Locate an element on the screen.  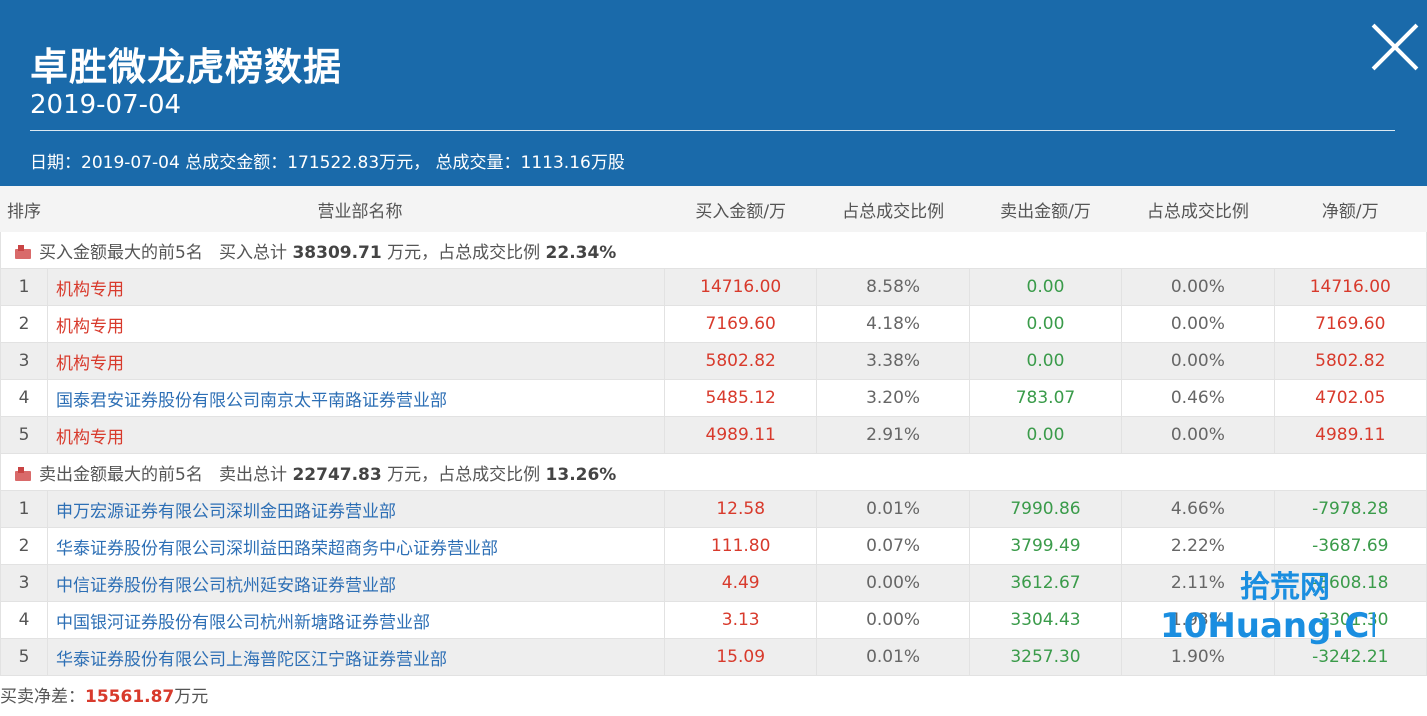
sell-ratio-cell: 0.46% is located at coordinates (1198, 398).